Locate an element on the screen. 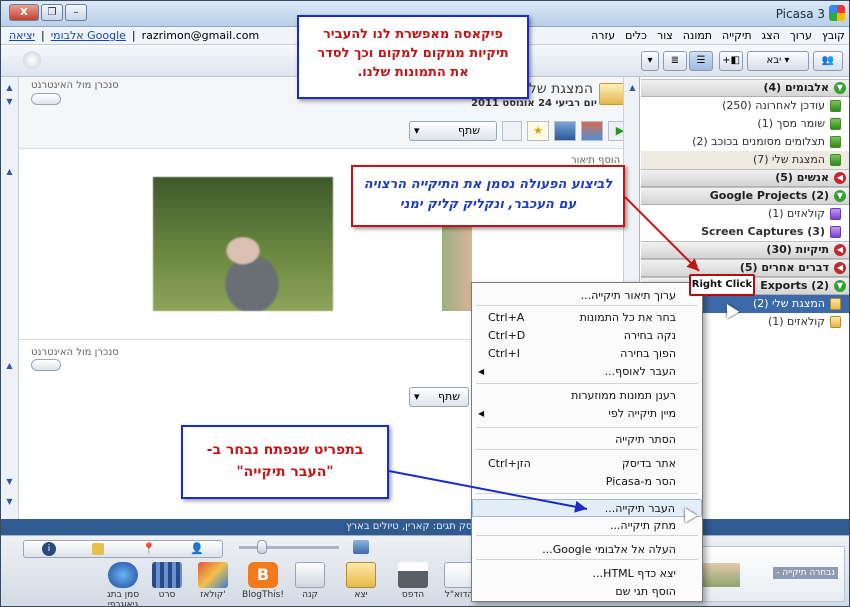 This screenshot has height=607, width=850. info-icon: i is located at coordinates (49, 549).